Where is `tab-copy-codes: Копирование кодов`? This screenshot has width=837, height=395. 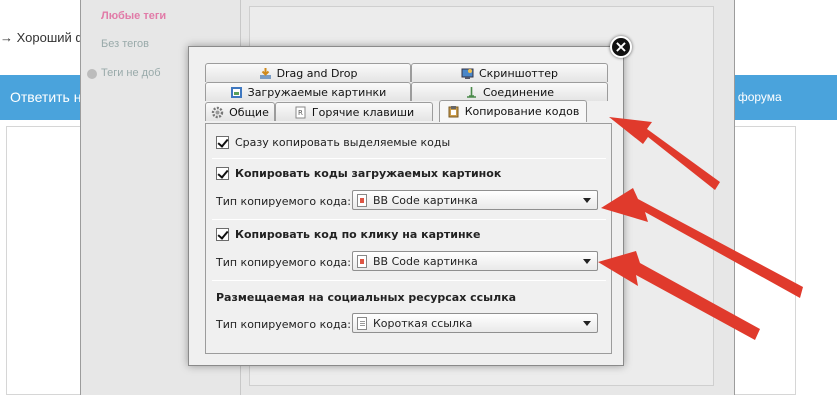
tab-copy-codes: Копирование кодов is located at coordinates (513, 111).